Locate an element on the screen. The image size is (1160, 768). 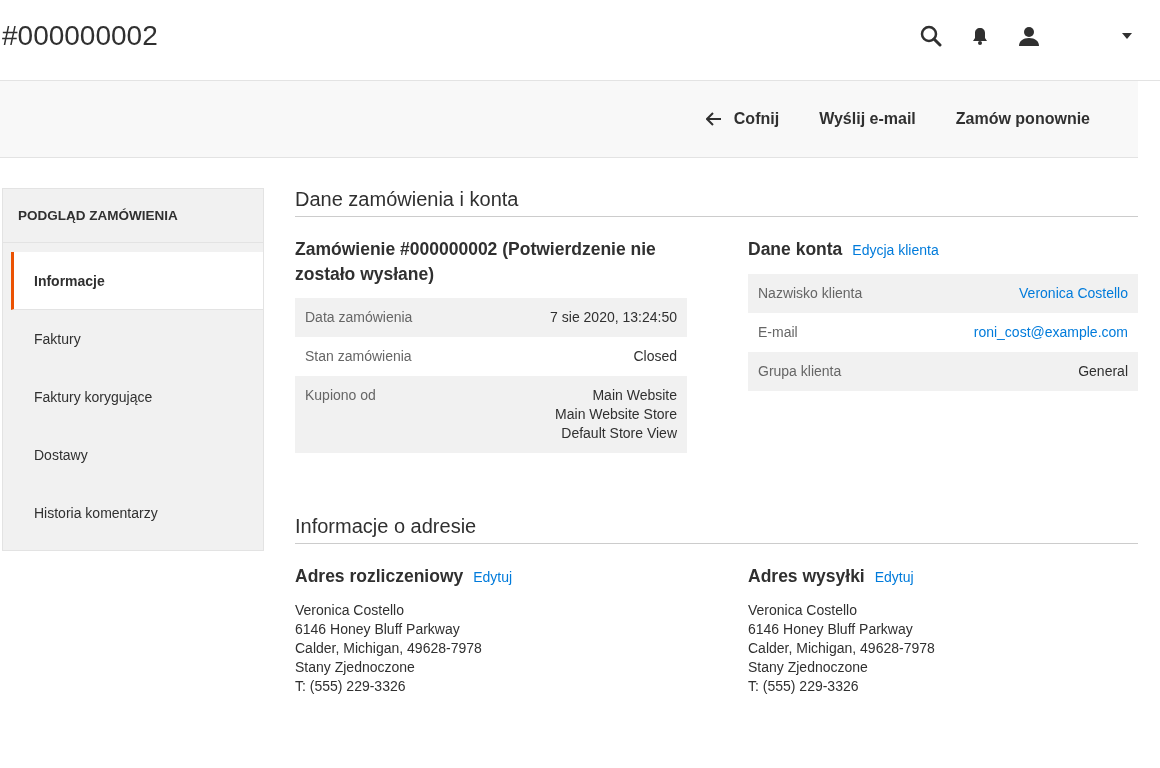
row-value: Closed is located at coordinates (655, 356).